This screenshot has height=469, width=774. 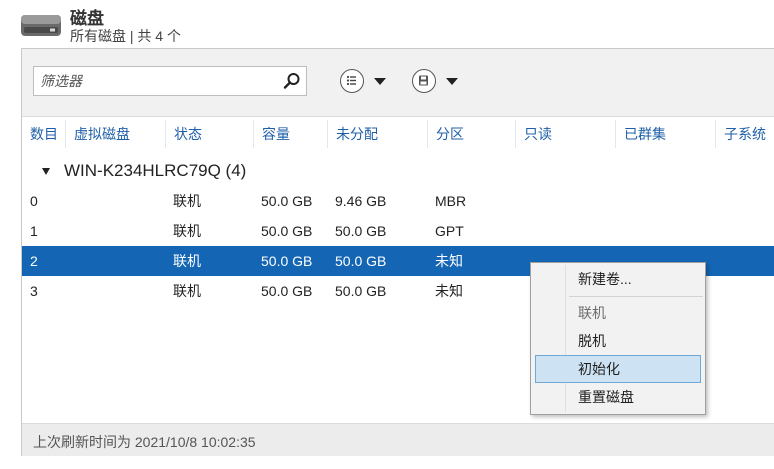 What do you see at coordinates (392, 172) in the screenshot?
I see `server-group-header: WIN-K234HLRC79Q (4)` at bounding box center [392, 172].